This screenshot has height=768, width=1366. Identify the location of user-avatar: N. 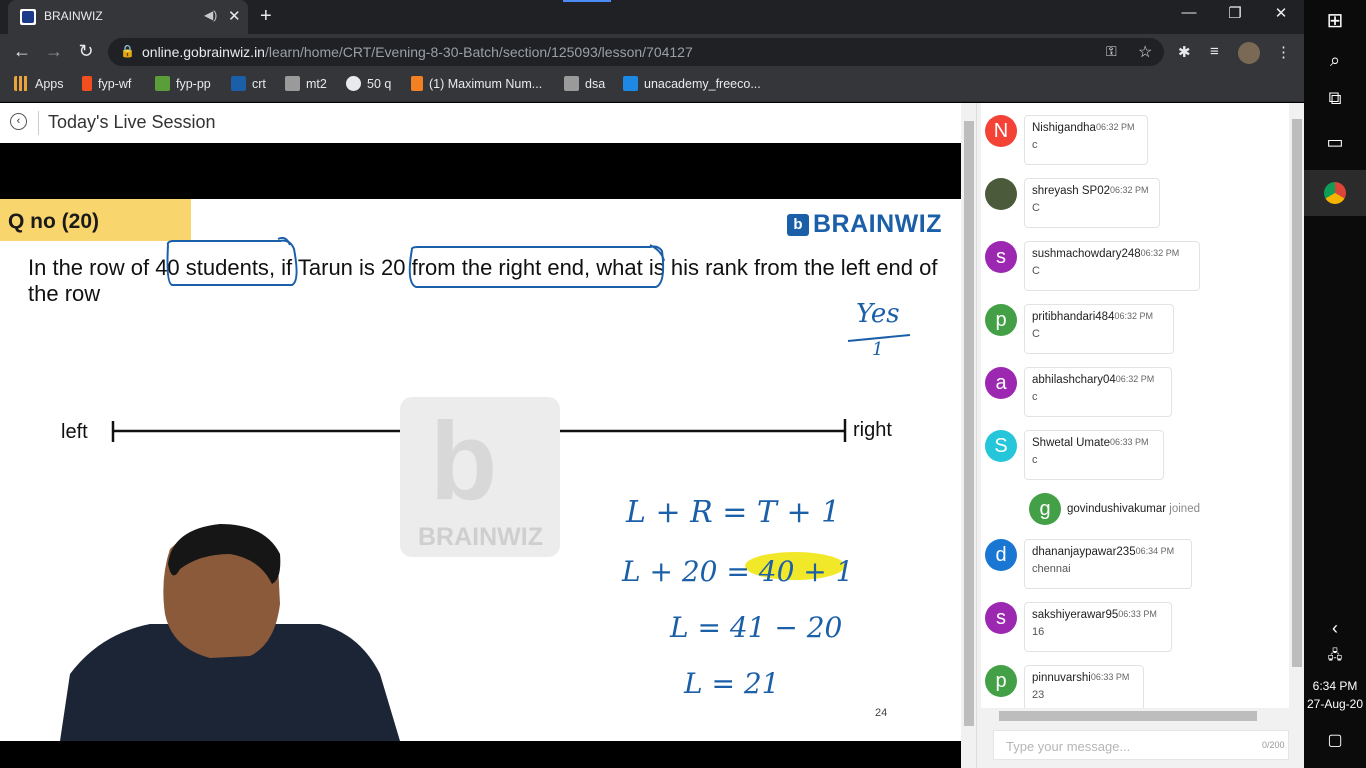
(1001, 131).